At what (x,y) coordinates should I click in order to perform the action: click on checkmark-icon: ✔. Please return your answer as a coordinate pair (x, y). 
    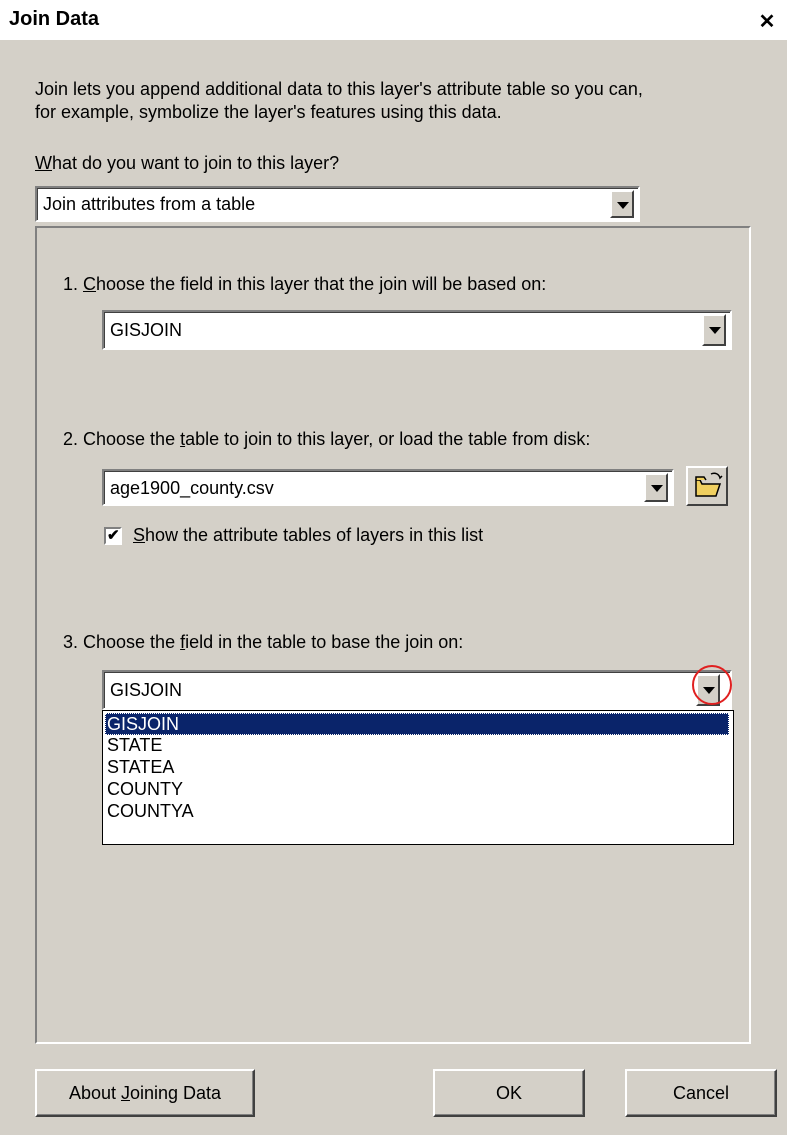
    Looking at the image, I should click on (113, 535).